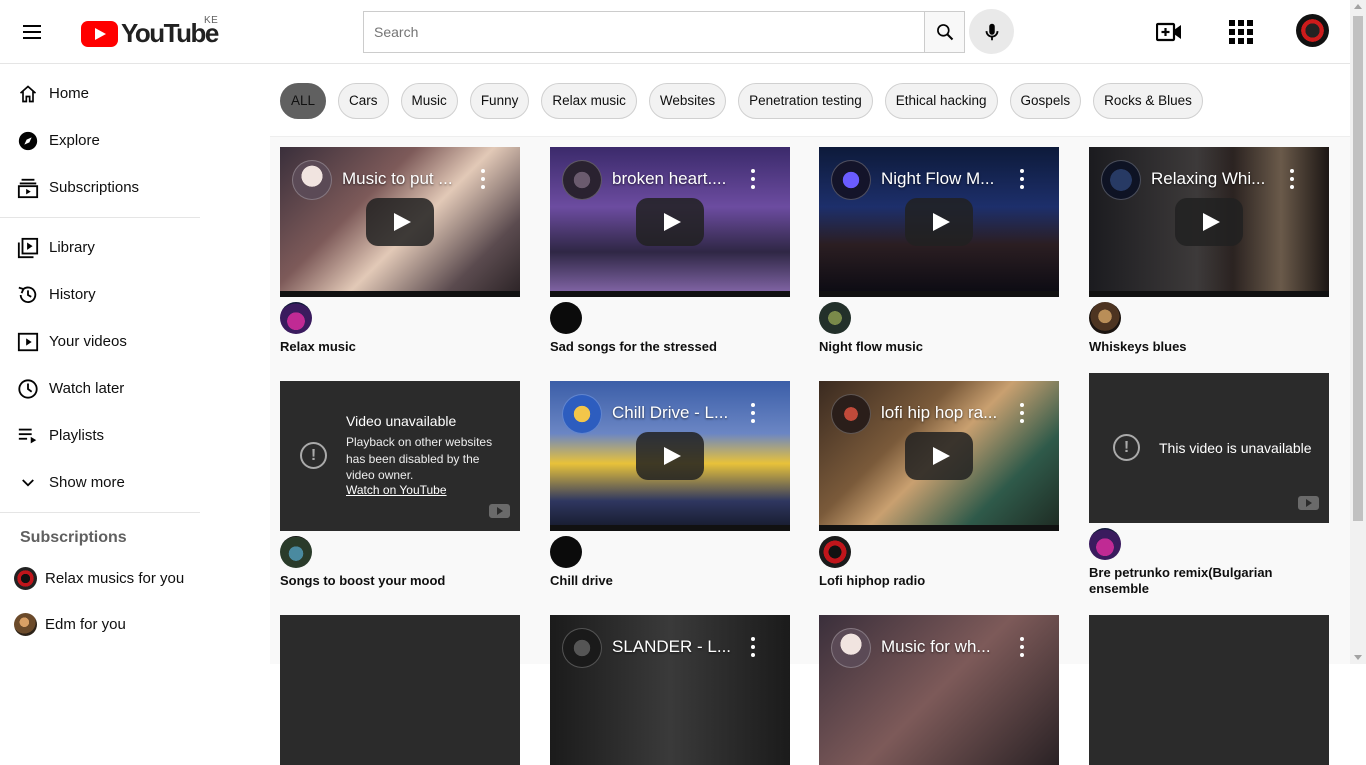 Image resolution: width=1366 pixels, height=765 pixels. What do you see at coordinates (100, 624) in the screenshot?
I see `subscription-item: Edm for you` at bounding box center [100, 624].